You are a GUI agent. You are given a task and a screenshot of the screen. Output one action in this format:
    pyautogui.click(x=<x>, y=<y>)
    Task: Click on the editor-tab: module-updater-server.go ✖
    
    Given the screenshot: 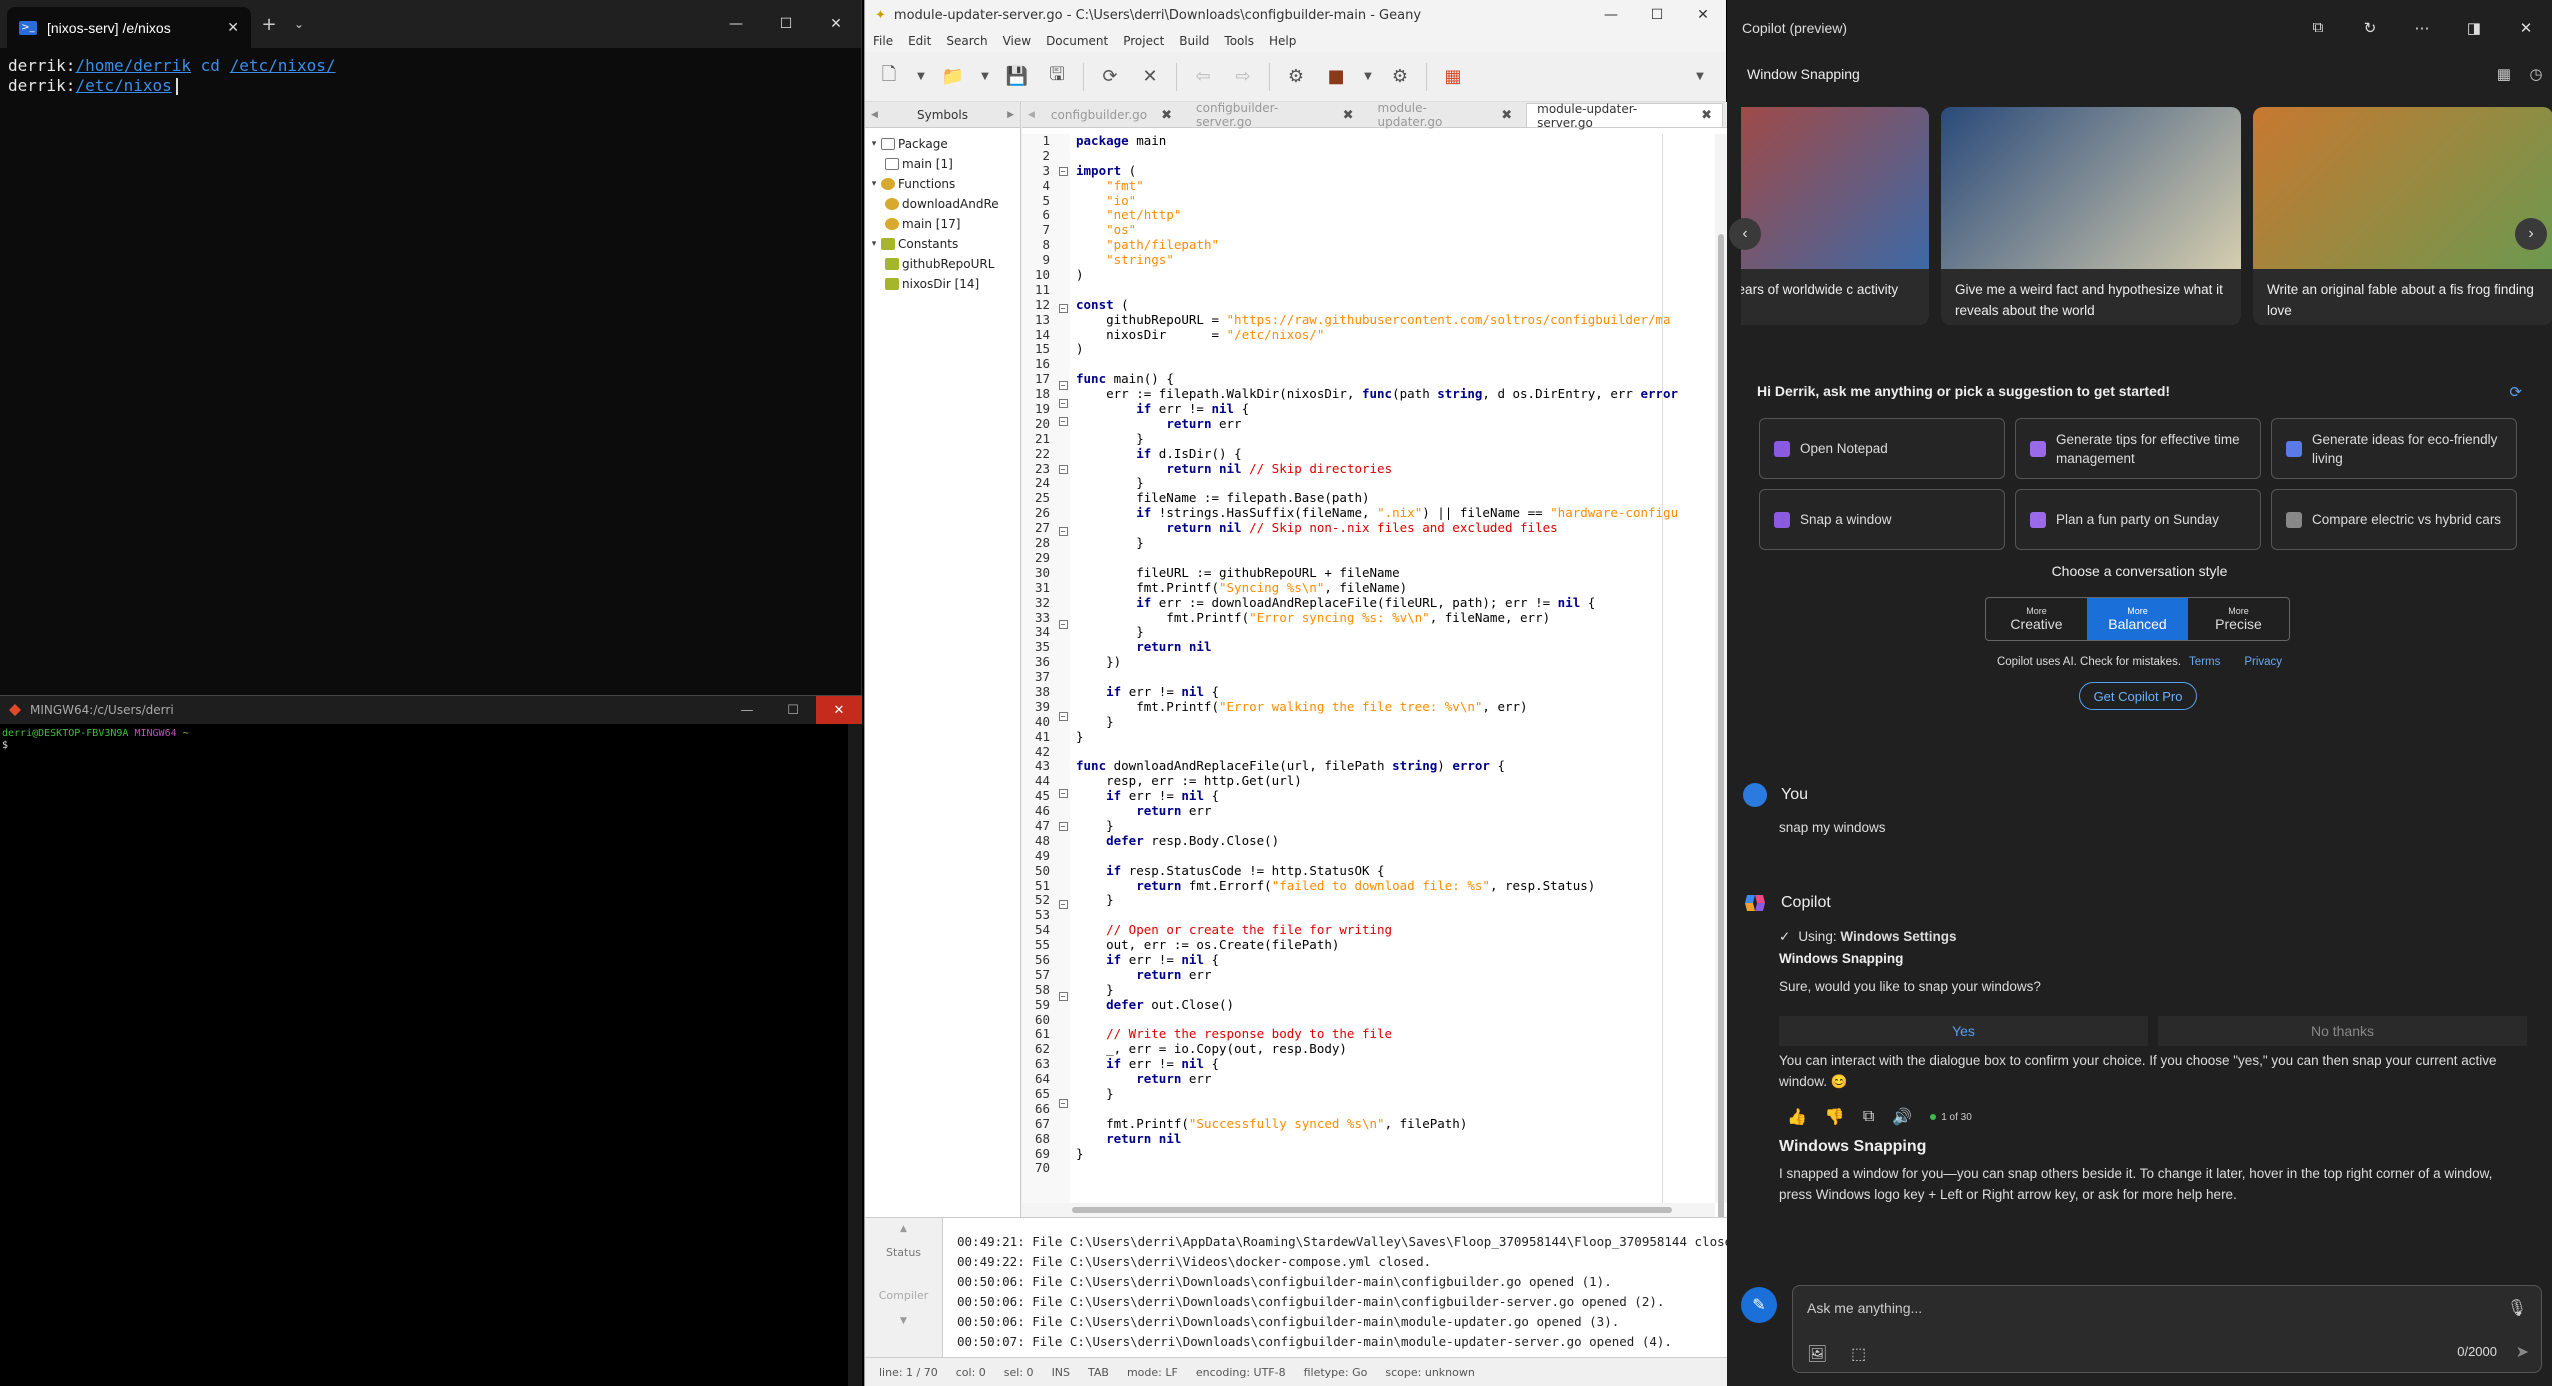 What is the action you would take?
    pyautogui.click(x=1624, y=116)
    